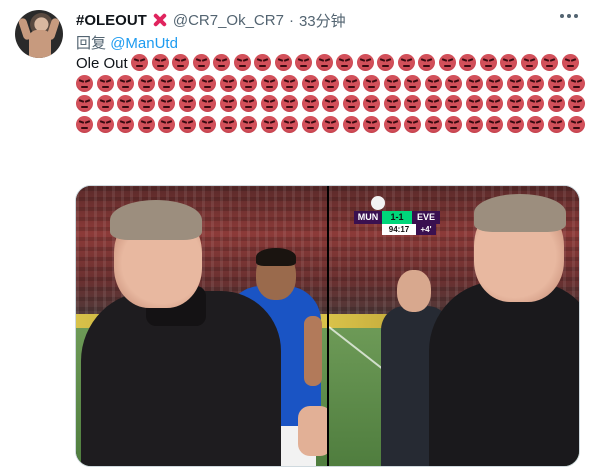 Image resolution: width=590 pixels, height=472 pixels. What do you see at coordinates (426, 229) in the screenshot?
I see `added-time: +4'` at bounding box center [426, 229].